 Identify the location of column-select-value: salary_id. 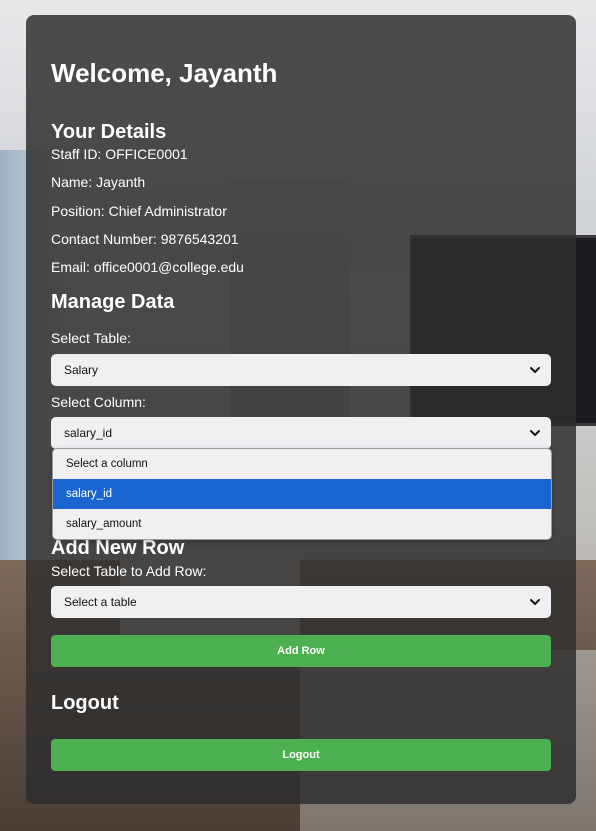
(88, 433).